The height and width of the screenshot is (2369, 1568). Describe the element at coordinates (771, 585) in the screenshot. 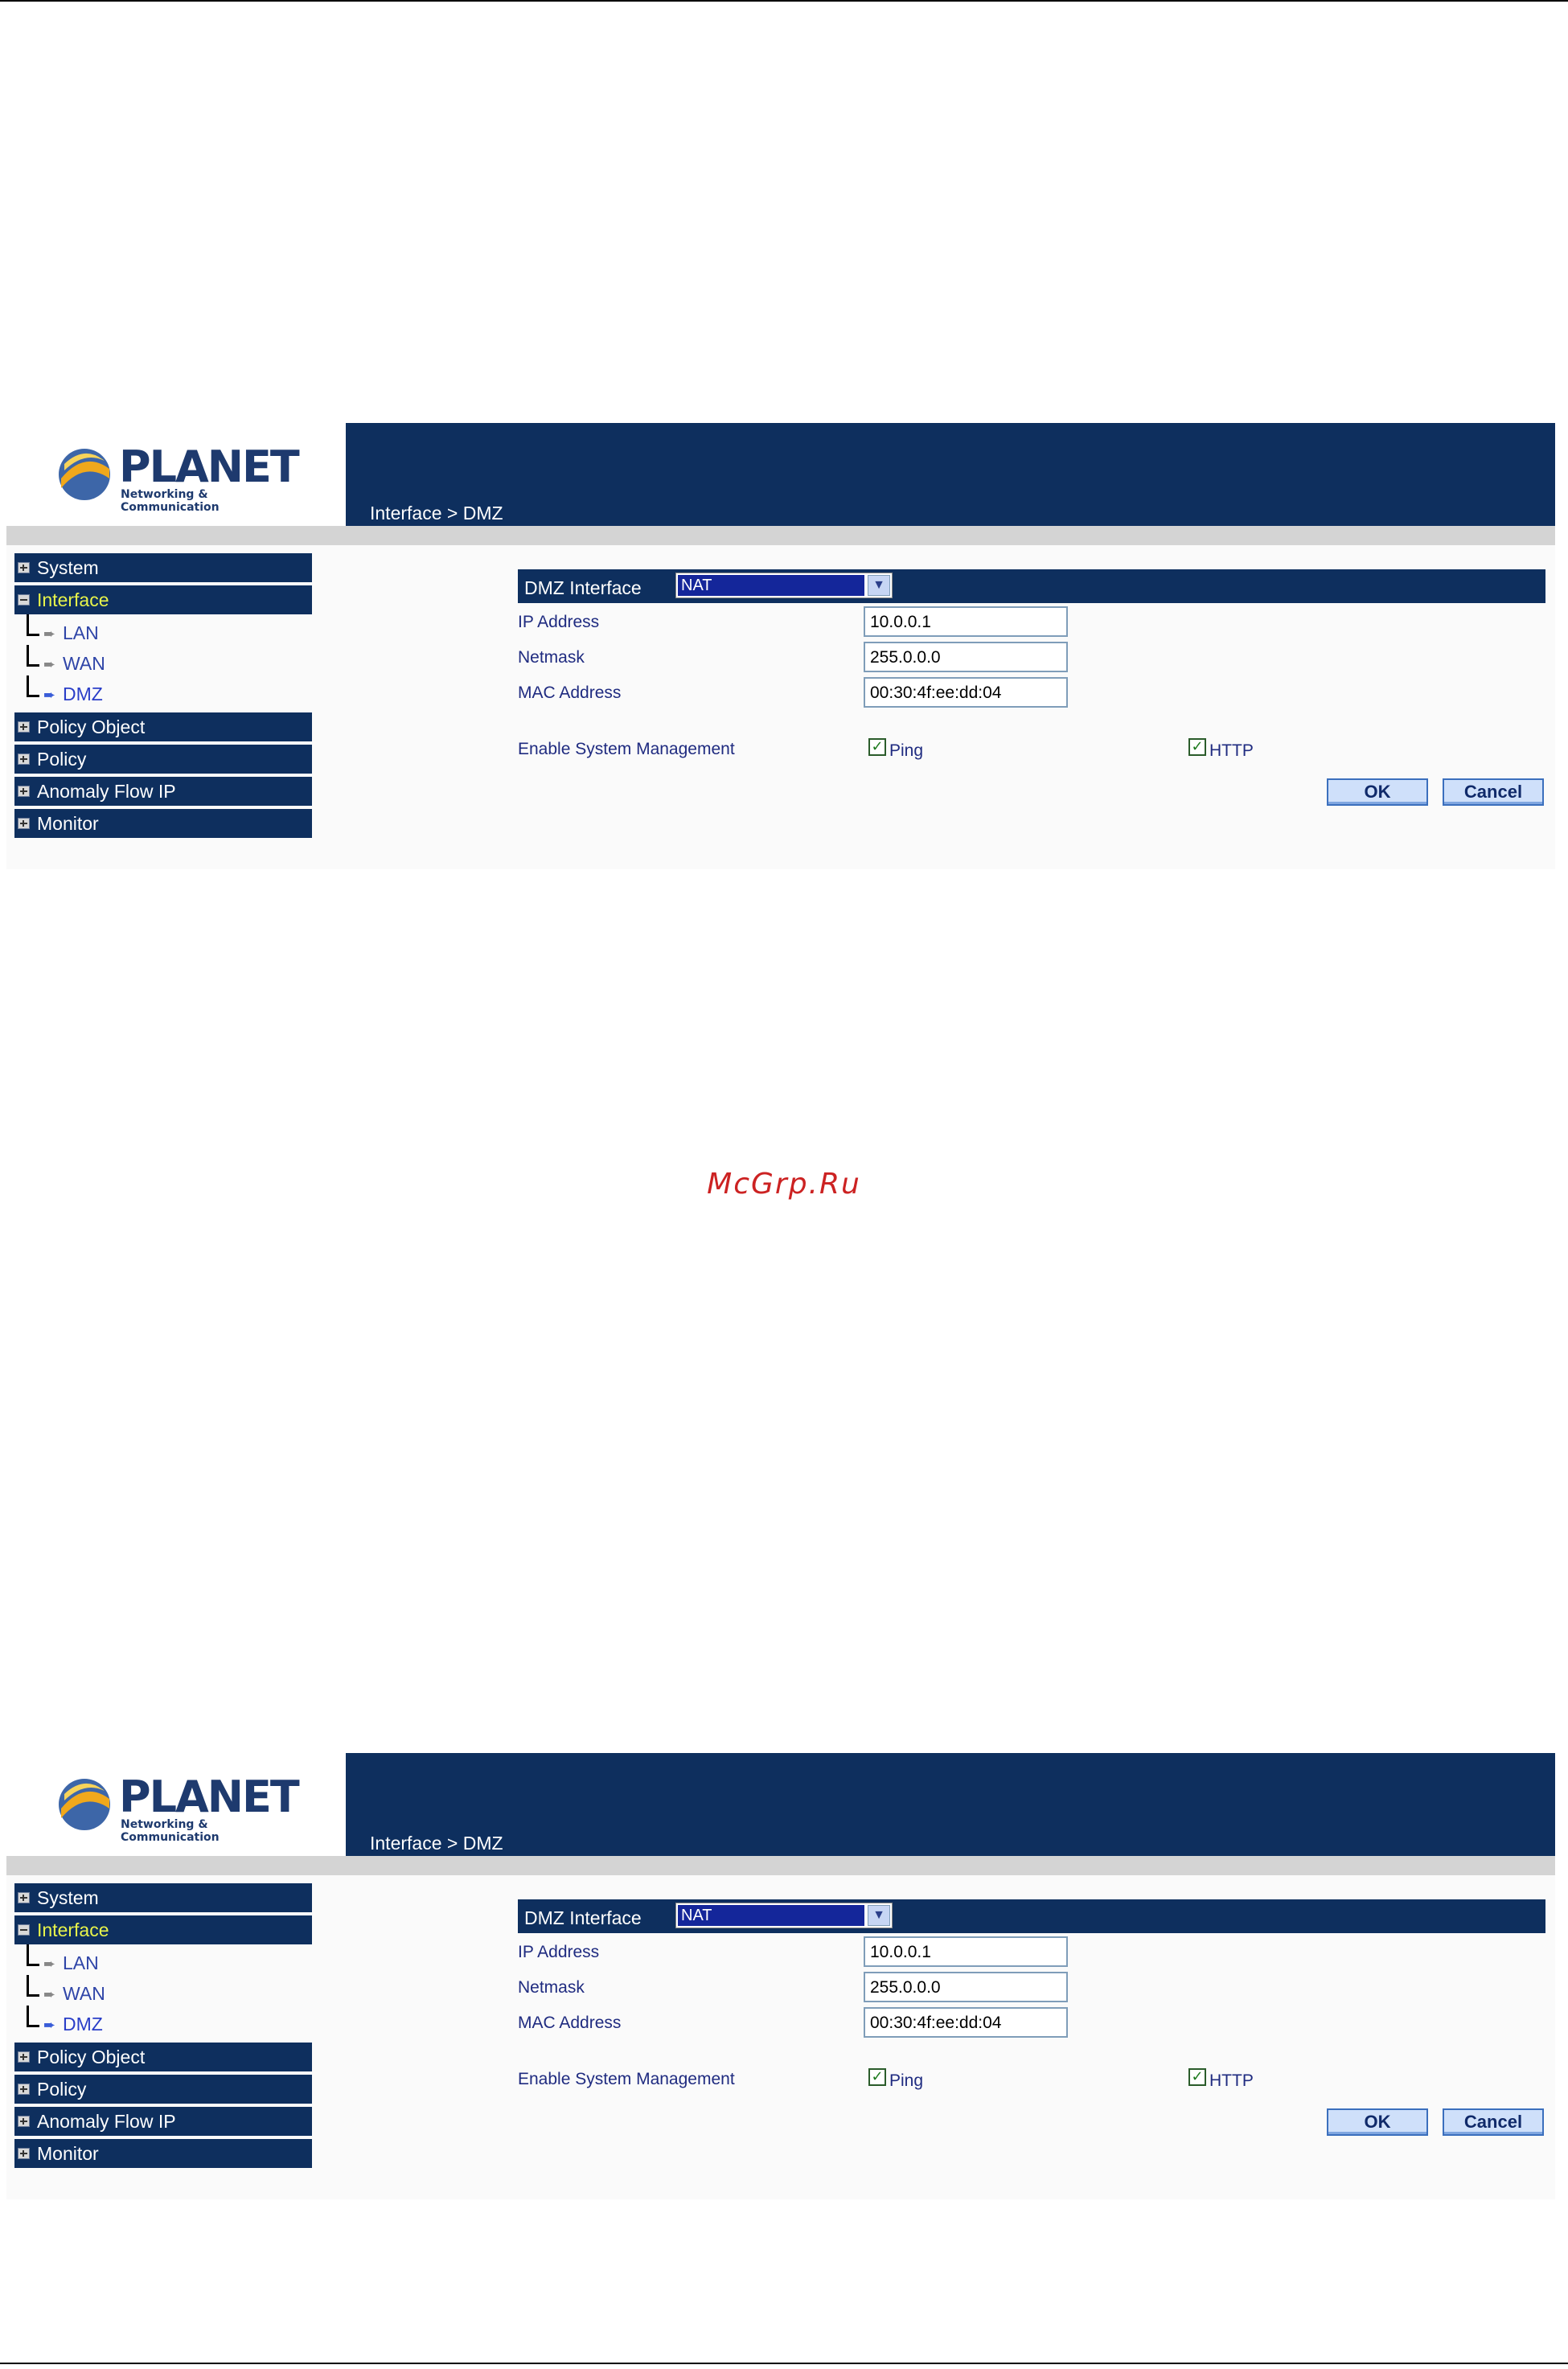

I see `mode-select-value: NAT` at that location.